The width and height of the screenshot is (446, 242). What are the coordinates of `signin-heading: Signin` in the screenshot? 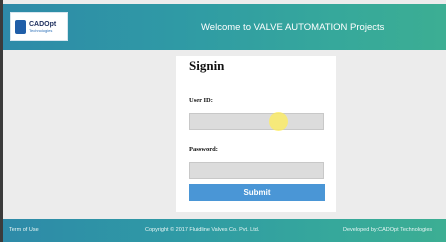 It's located at (207, 65).